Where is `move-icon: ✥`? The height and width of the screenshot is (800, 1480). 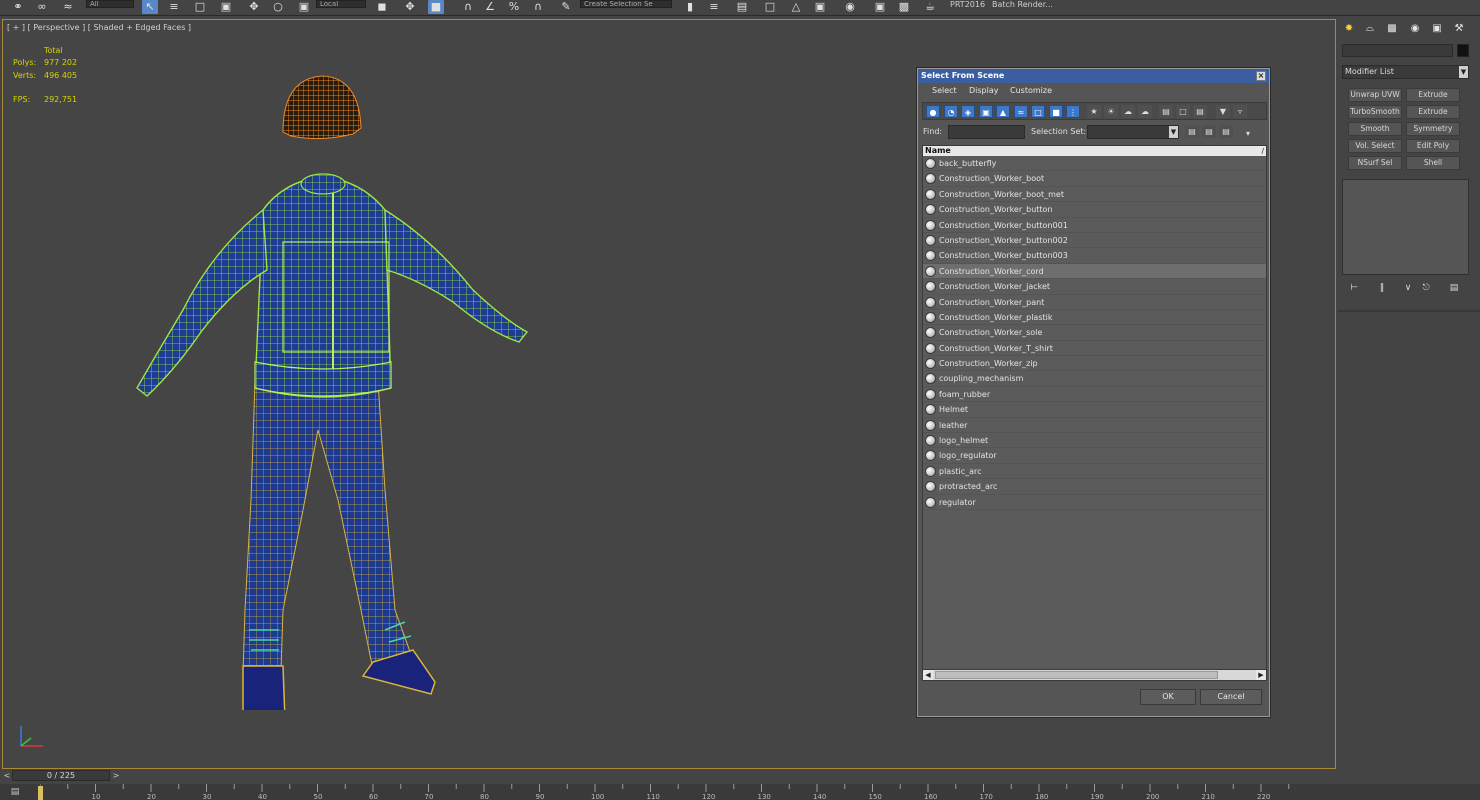 move-icon: ✥ is located at coordinates (254, 7).